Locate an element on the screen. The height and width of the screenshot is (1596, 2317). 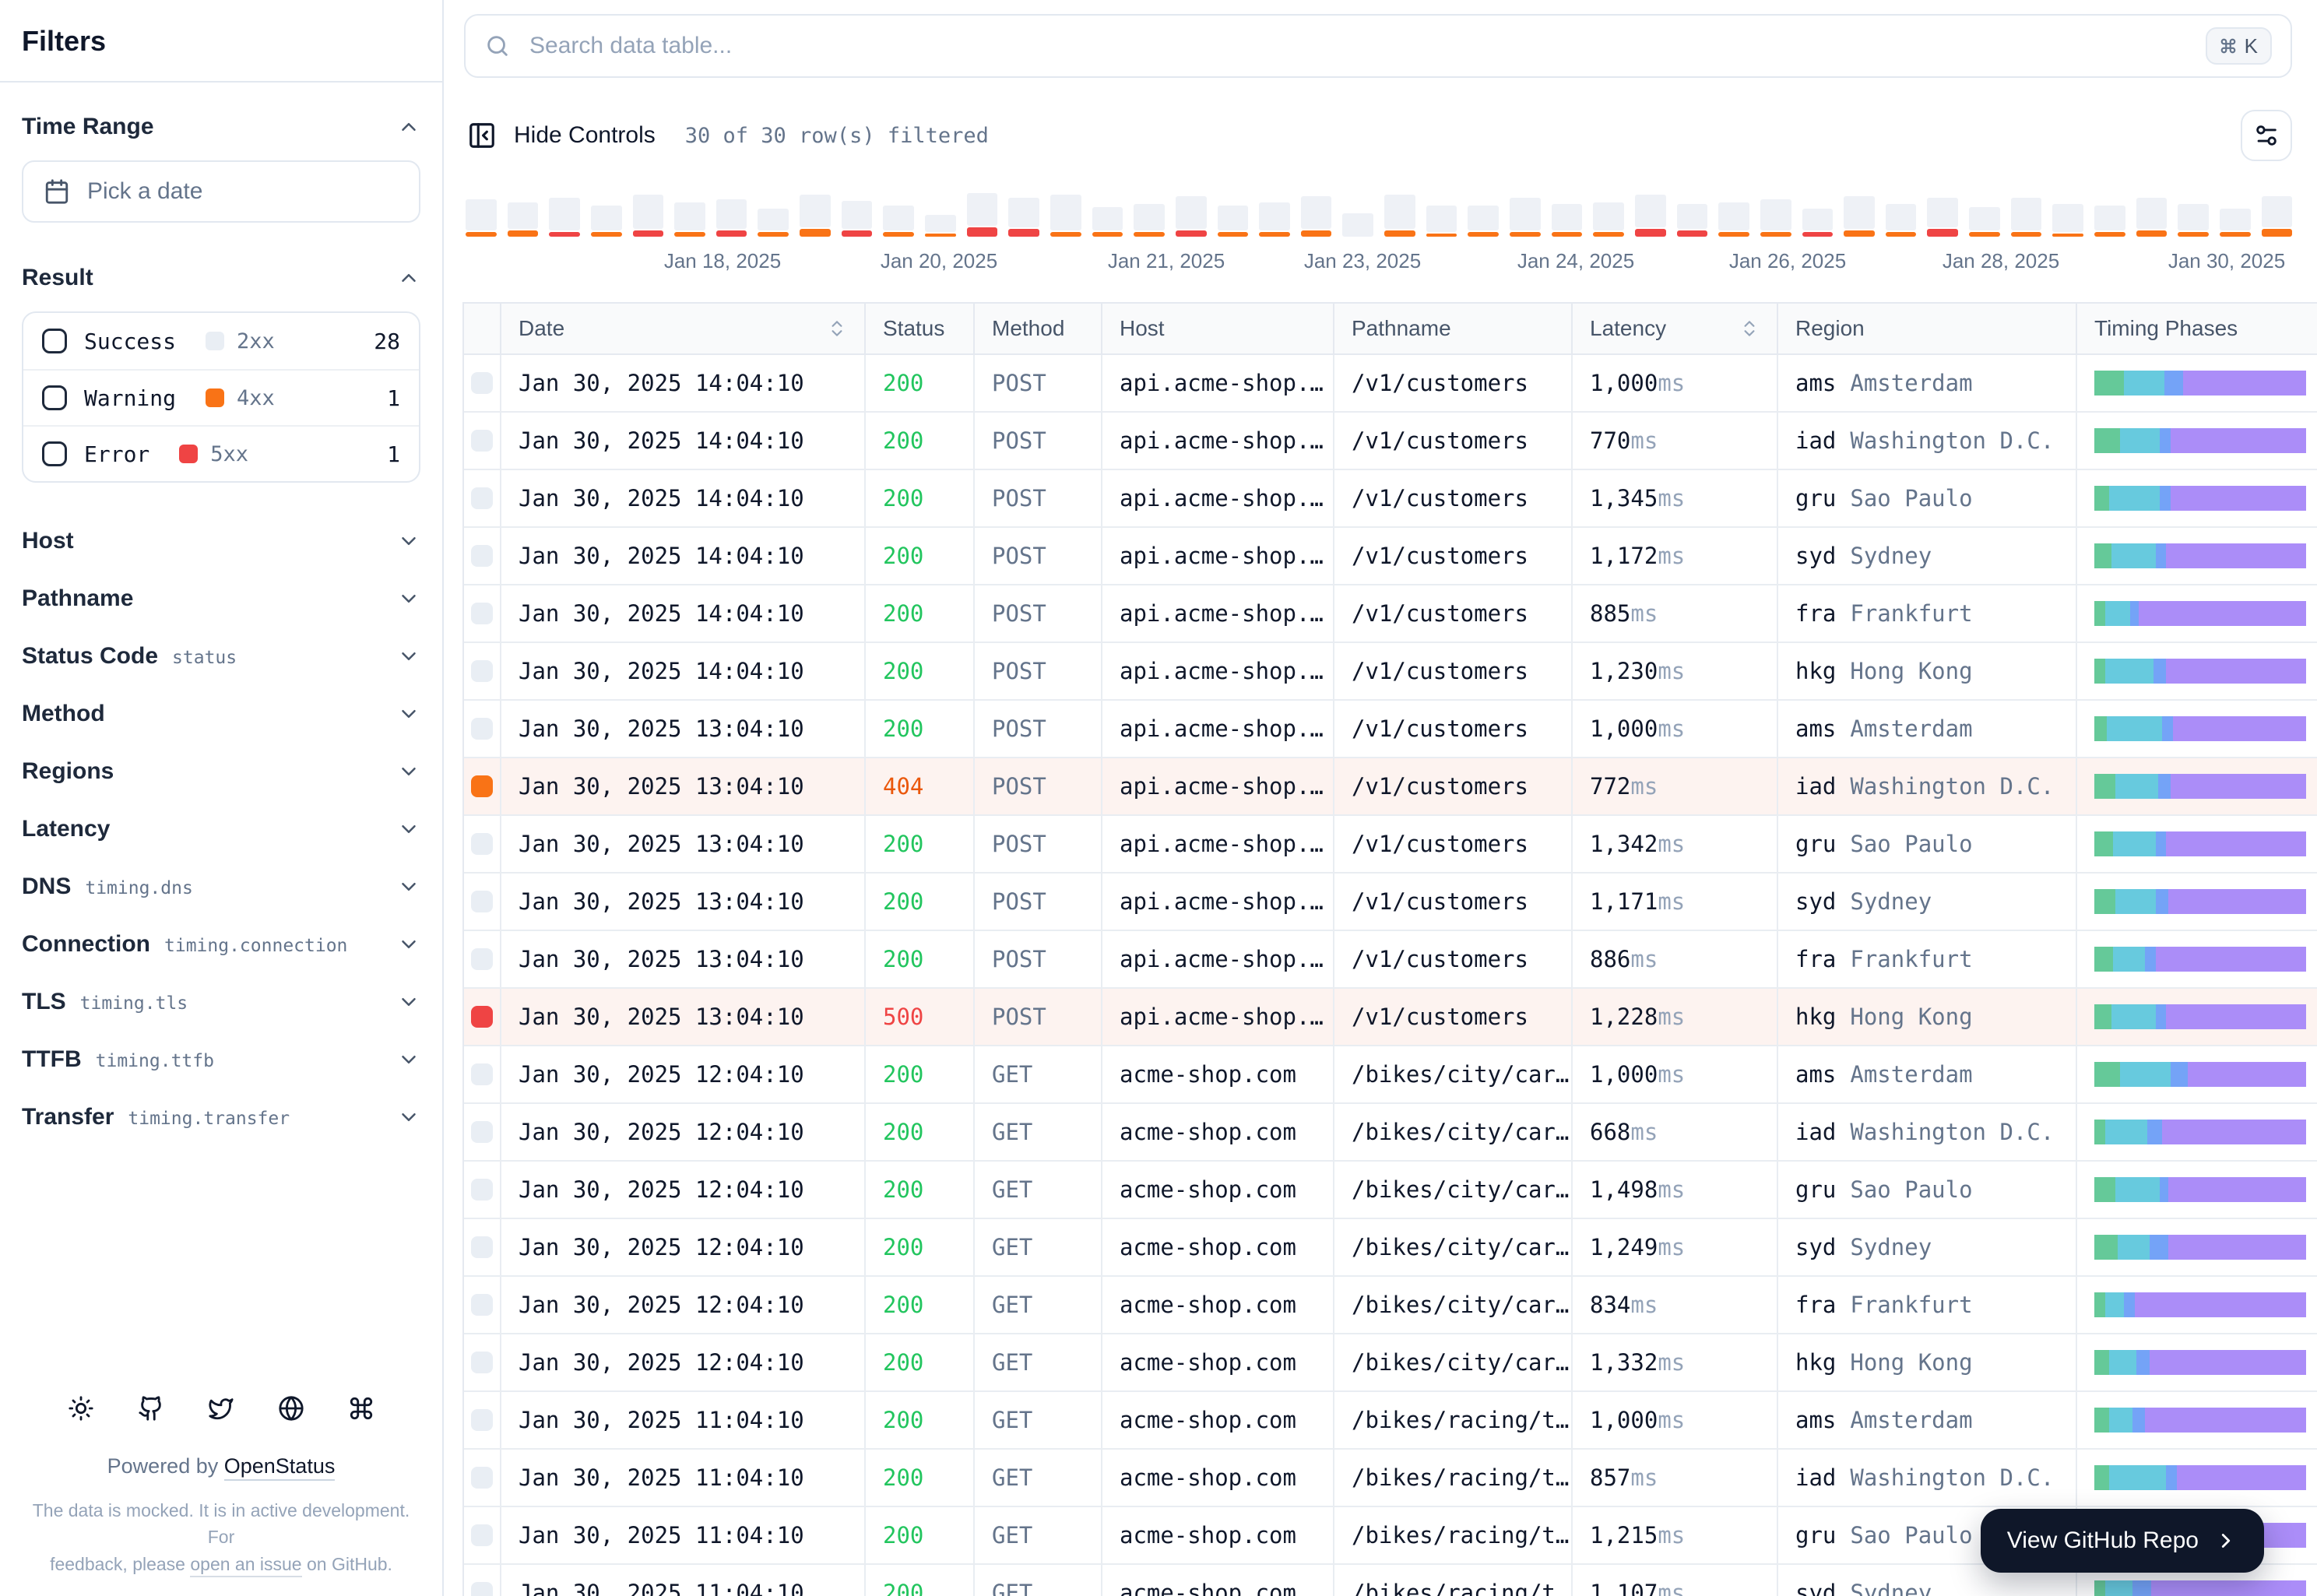
header-pathname: Pathname is located at coordinates (1453, 328).